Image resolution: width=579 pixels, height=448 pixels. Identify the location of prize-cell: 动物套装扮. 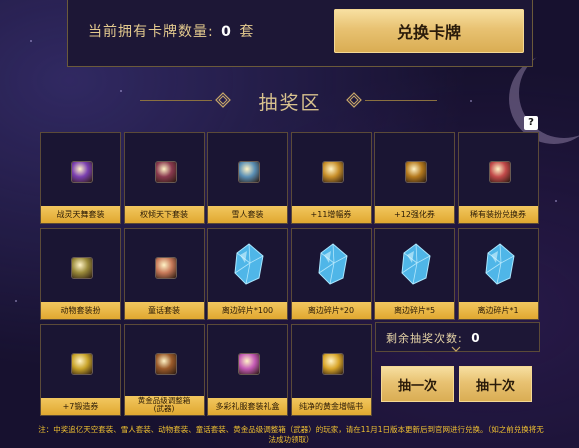
(80, 274).